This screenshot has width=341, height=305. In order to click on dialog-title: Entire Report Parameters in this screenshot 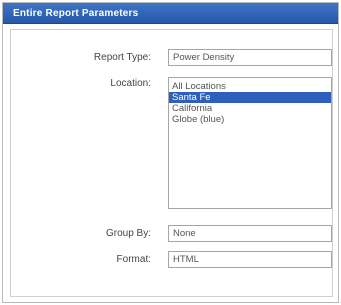, I will do `click(76, 13)`.